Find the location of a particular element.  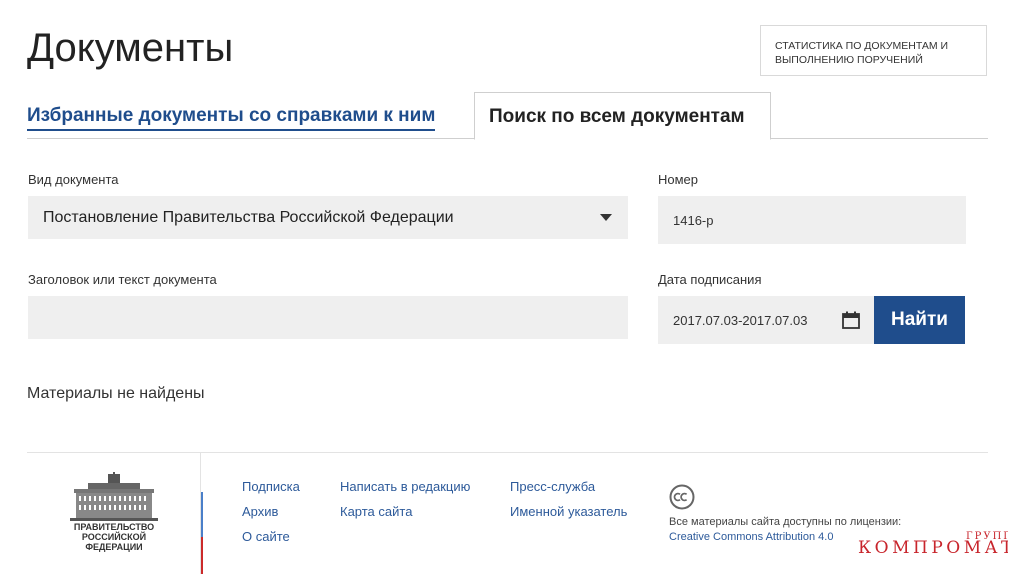

footer-link-archive: Архив is located at coordinates (260, 512).